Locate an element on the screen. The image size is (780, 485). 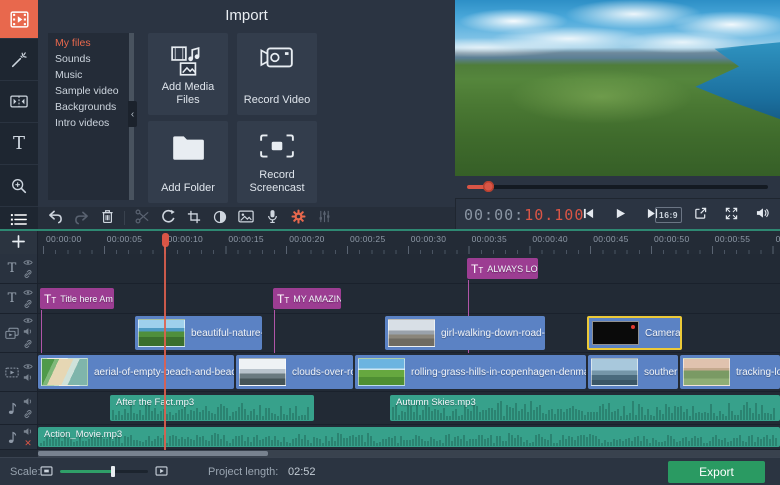
zoom-out-frame-icon is located at coordinates (46, 471).